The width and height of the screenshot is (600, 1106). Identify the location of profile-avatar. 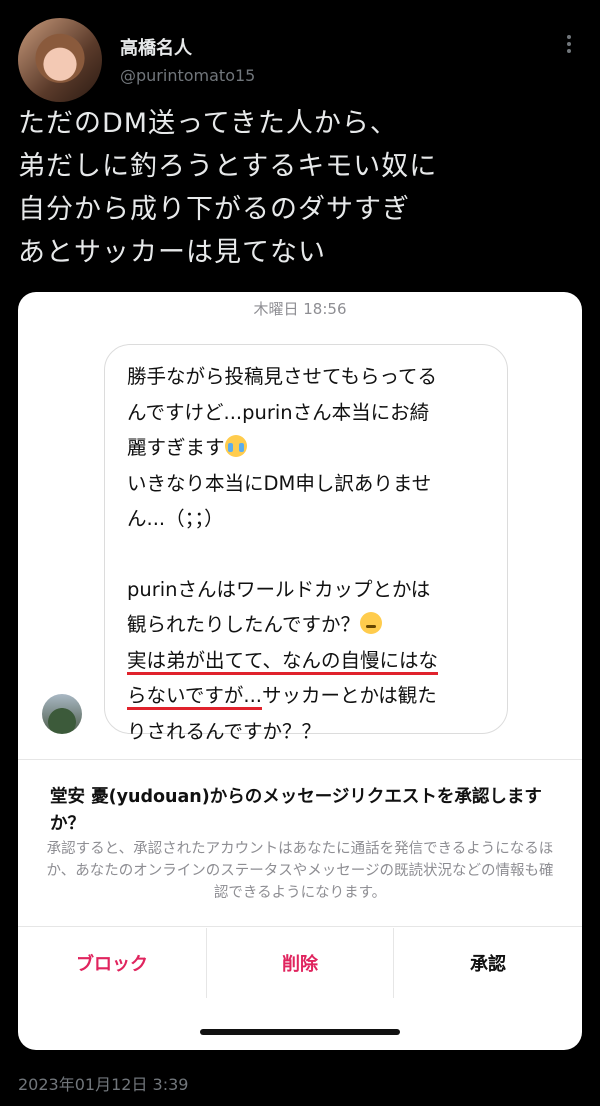
(60, 60).